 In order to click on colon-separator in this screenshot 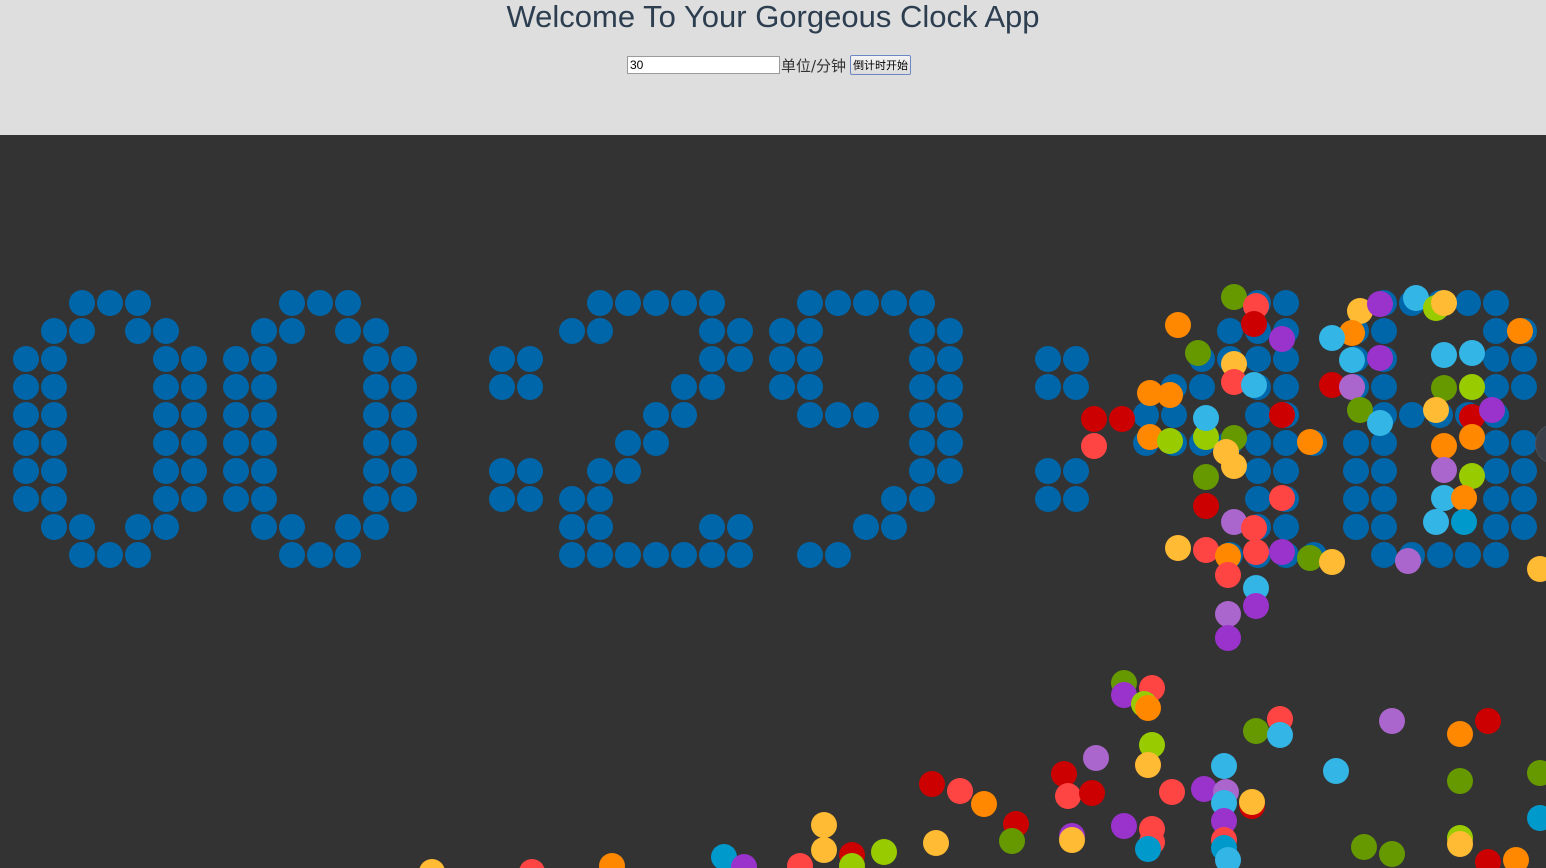, I will do `click(516, 429)`.